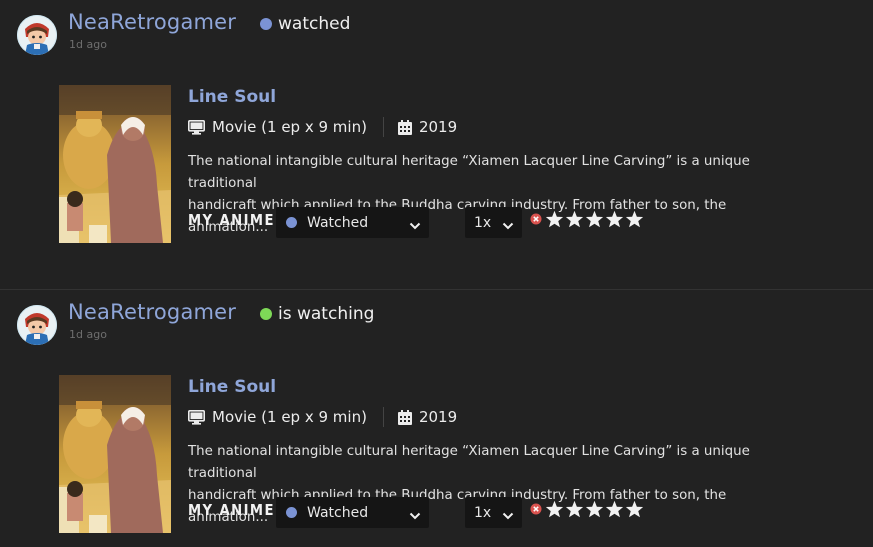  I want to click on activity-action-text: is watching, so click(326, 314).